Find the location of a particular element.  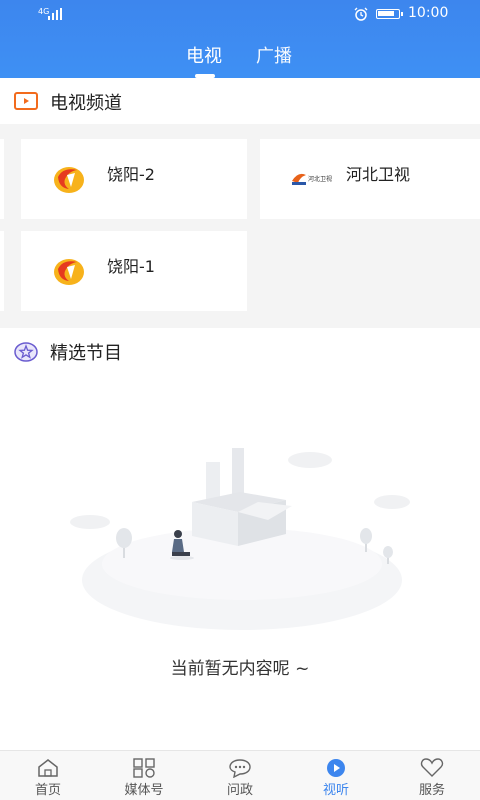

hebei-tv-logo-icon: 河北卫视 is located at coordinates (312, 179).